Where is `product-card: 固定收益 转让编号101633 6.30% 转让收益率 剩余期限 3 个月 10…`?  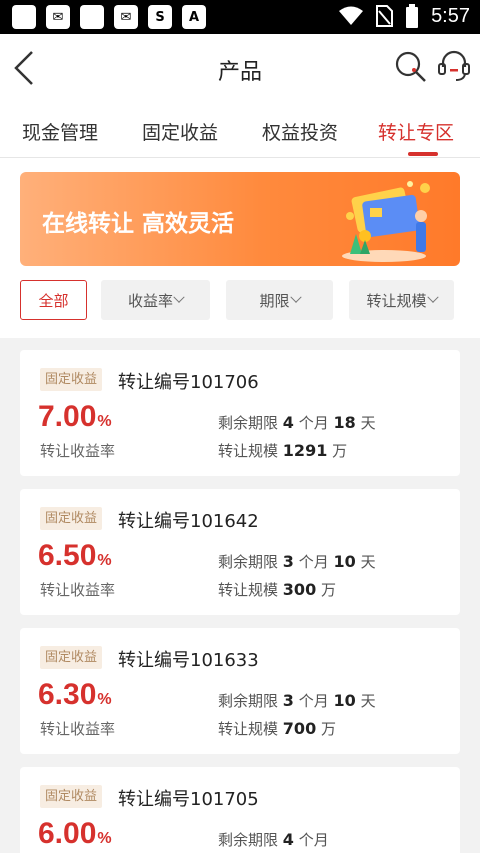
product-card: 固定收益 转让编号101633 6.30% 转让收益率 剩余期限 3 个月 10… is located at coordinates (240, 691).